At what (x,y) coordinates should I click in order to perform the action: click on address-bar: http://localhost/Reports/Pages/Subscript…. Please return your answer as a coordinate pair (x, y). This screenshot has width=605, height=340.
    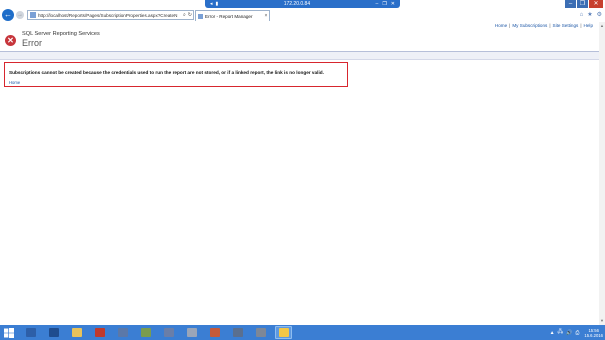
    Looking at the image, I should click on (110, 15).